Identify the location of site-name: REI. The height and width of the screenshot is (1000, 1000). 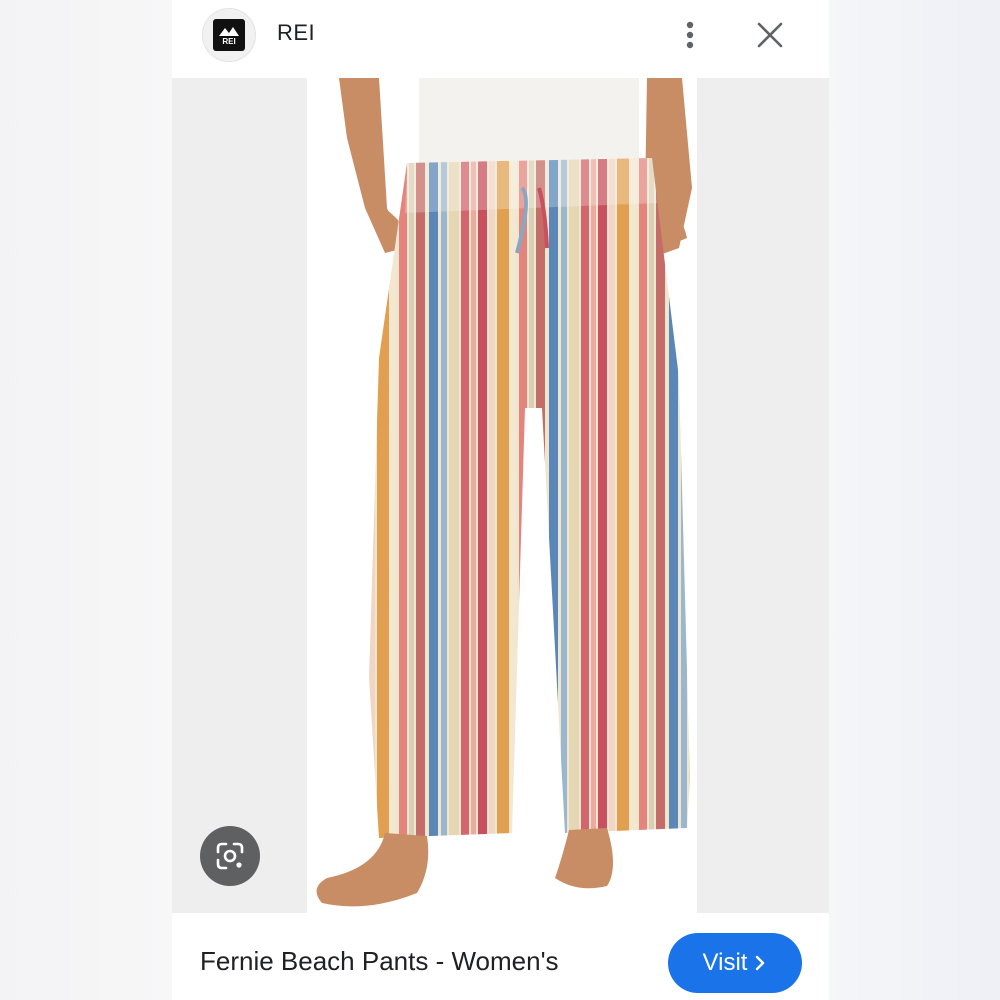
(296, 33).